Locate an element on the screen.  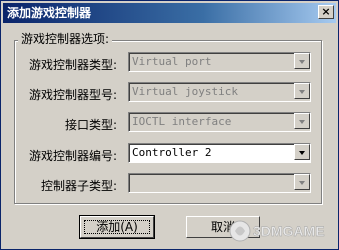
controller-type-select: Virtual port is located at coordinates (219, 62).